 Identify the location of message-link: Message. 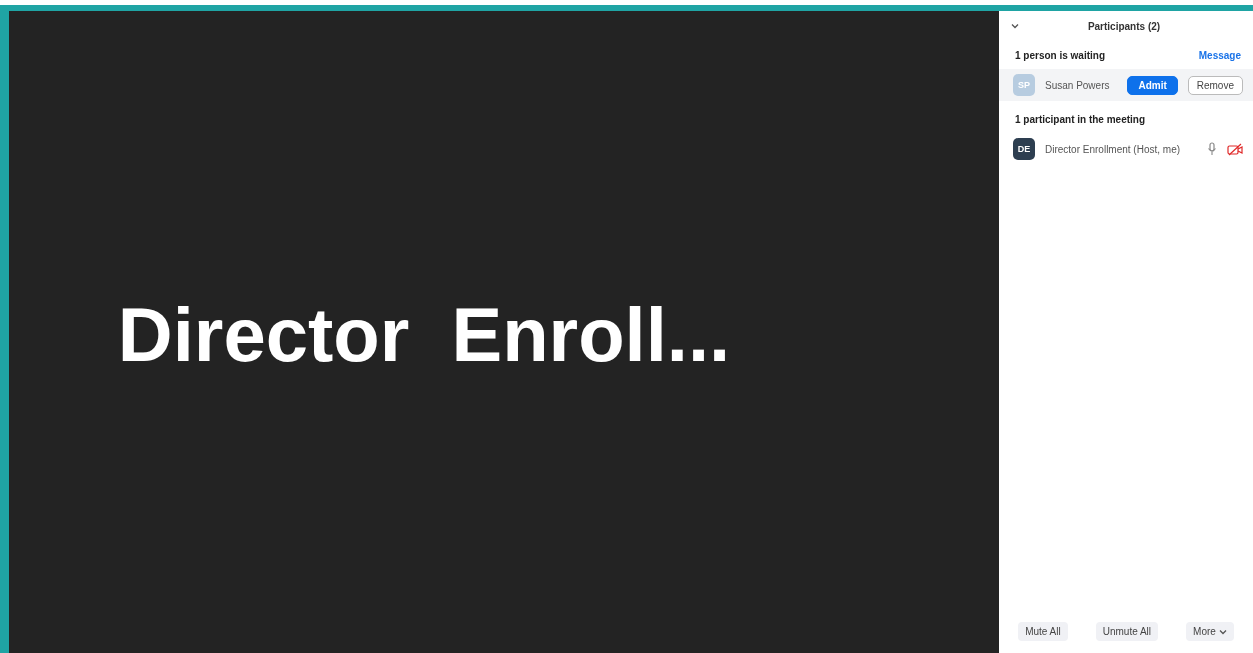
(1219, 55).